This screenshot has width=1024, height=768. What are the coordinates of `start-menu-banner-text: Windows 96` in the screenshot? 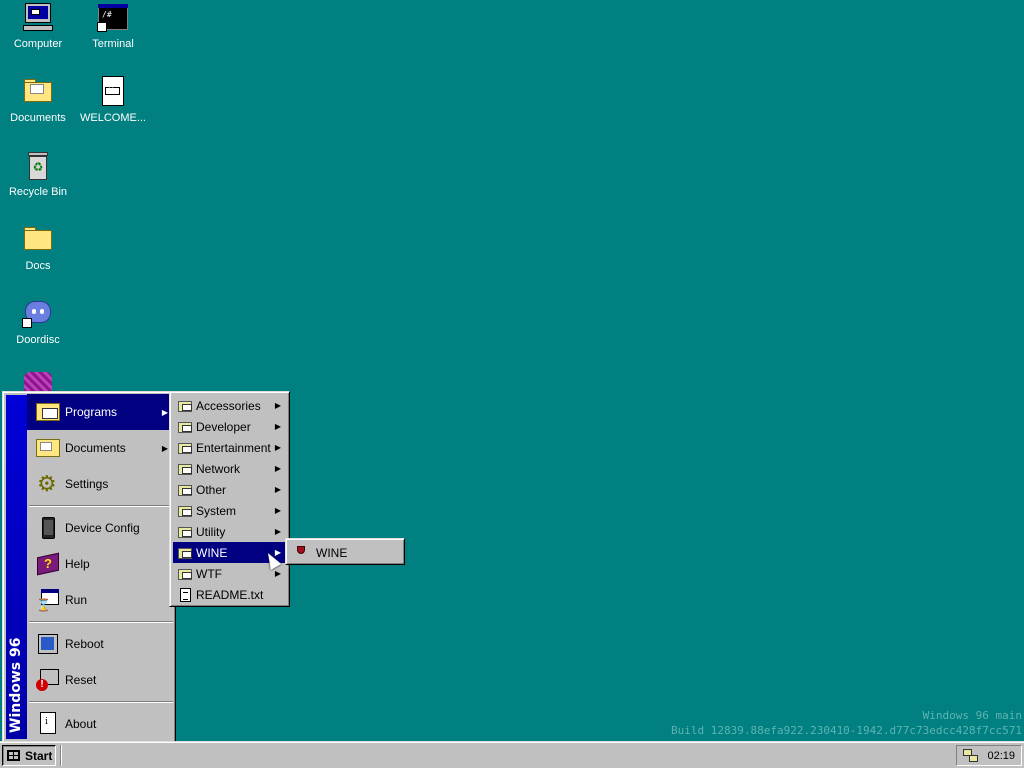 It's located at (16, 685).